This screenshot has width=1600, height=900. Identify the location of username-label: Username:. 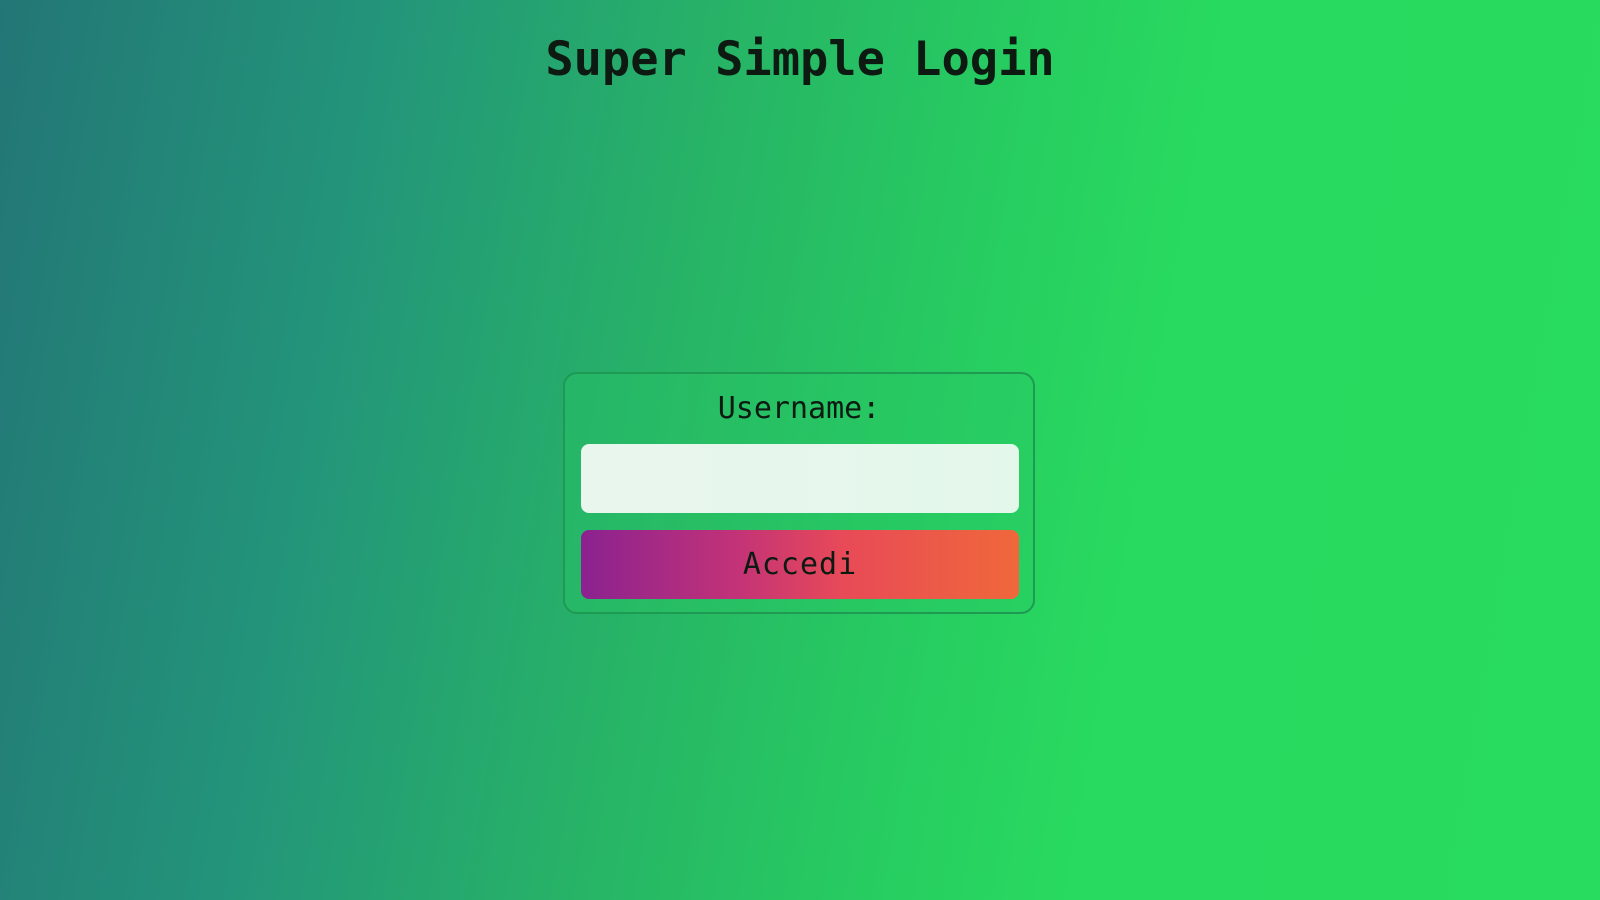
(799, 408).